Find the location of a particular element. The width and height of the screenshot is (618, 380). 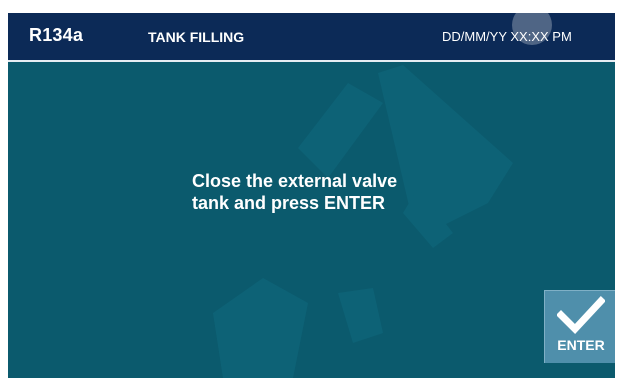

datetime-display: DD/MM/YY XX:XX PM is located at coordinates (507, 36).